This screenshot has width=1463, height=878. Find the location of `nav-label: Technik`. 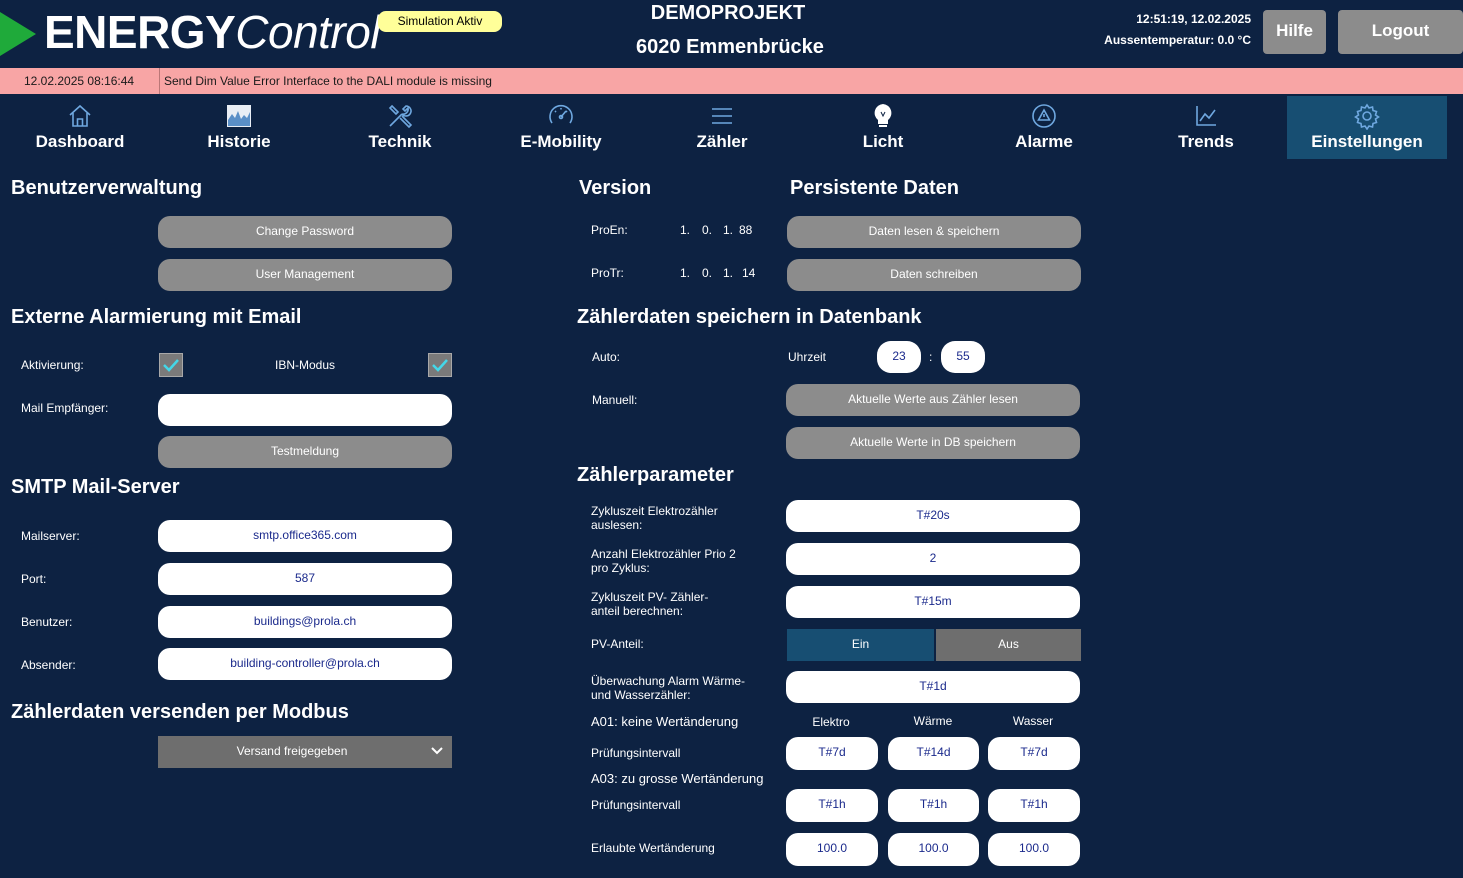

nav-label: Technik is located at coordinates (400, 141).